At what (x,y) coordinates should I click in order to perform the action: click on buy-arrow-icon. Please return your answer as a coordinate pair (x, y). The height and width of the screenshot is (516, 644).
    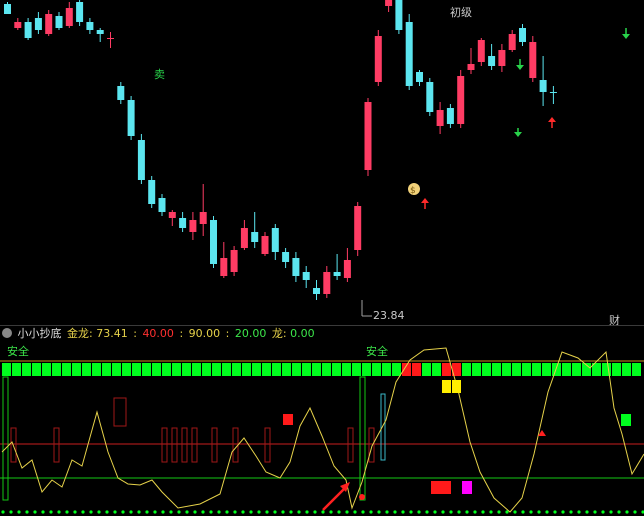
    Looking at the image, I should click on (425, 203).